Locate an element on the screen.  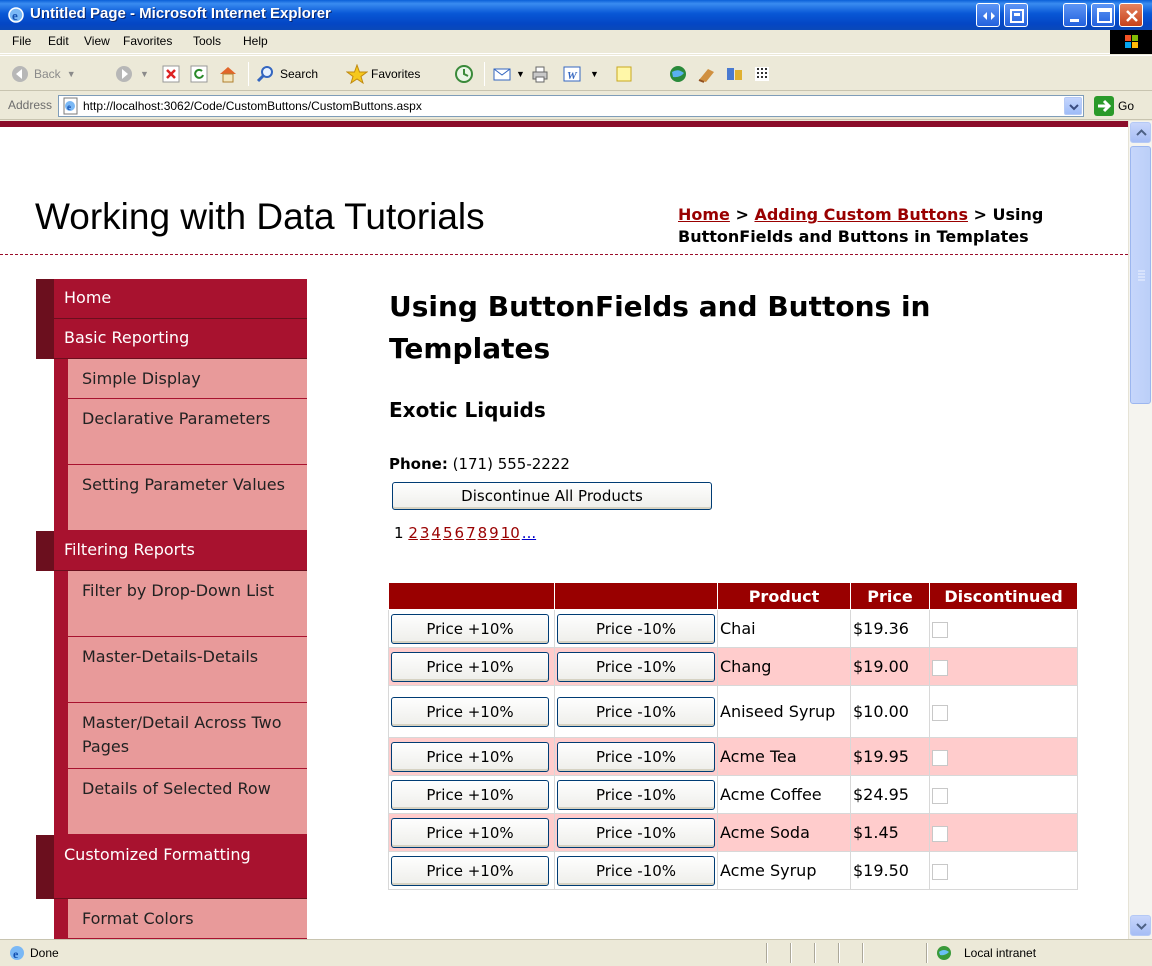
pager-link-page: 4 is located at coordinates (436, 533).